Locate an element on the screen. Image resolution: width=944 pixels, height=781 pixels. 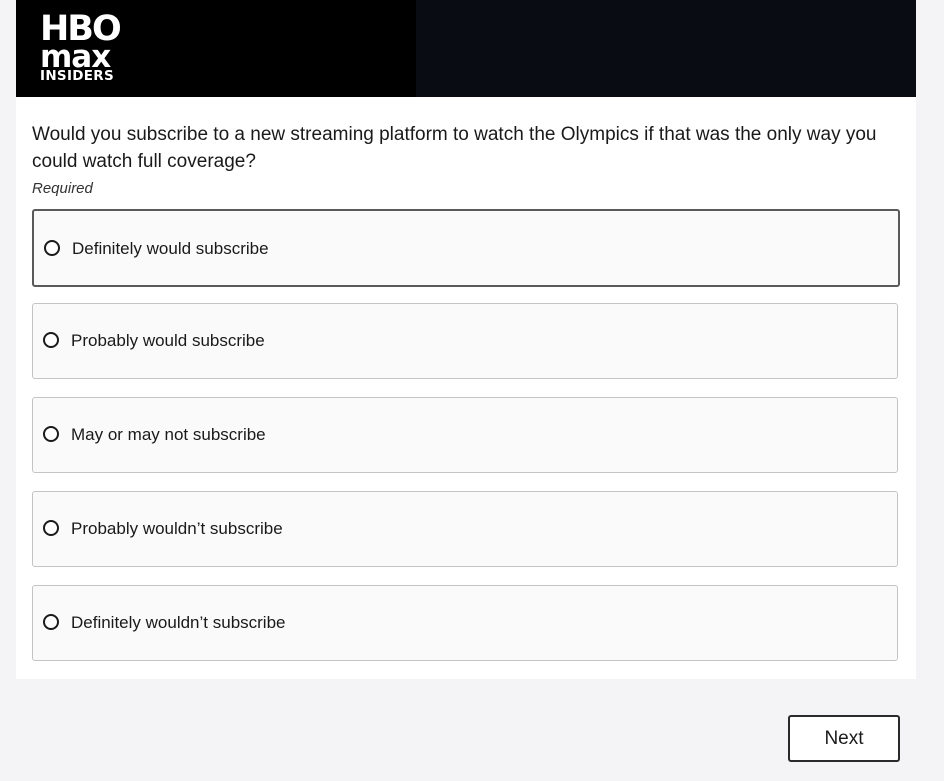
logo-area: HBO max INSIDERS is located at coordinates (216, 48).